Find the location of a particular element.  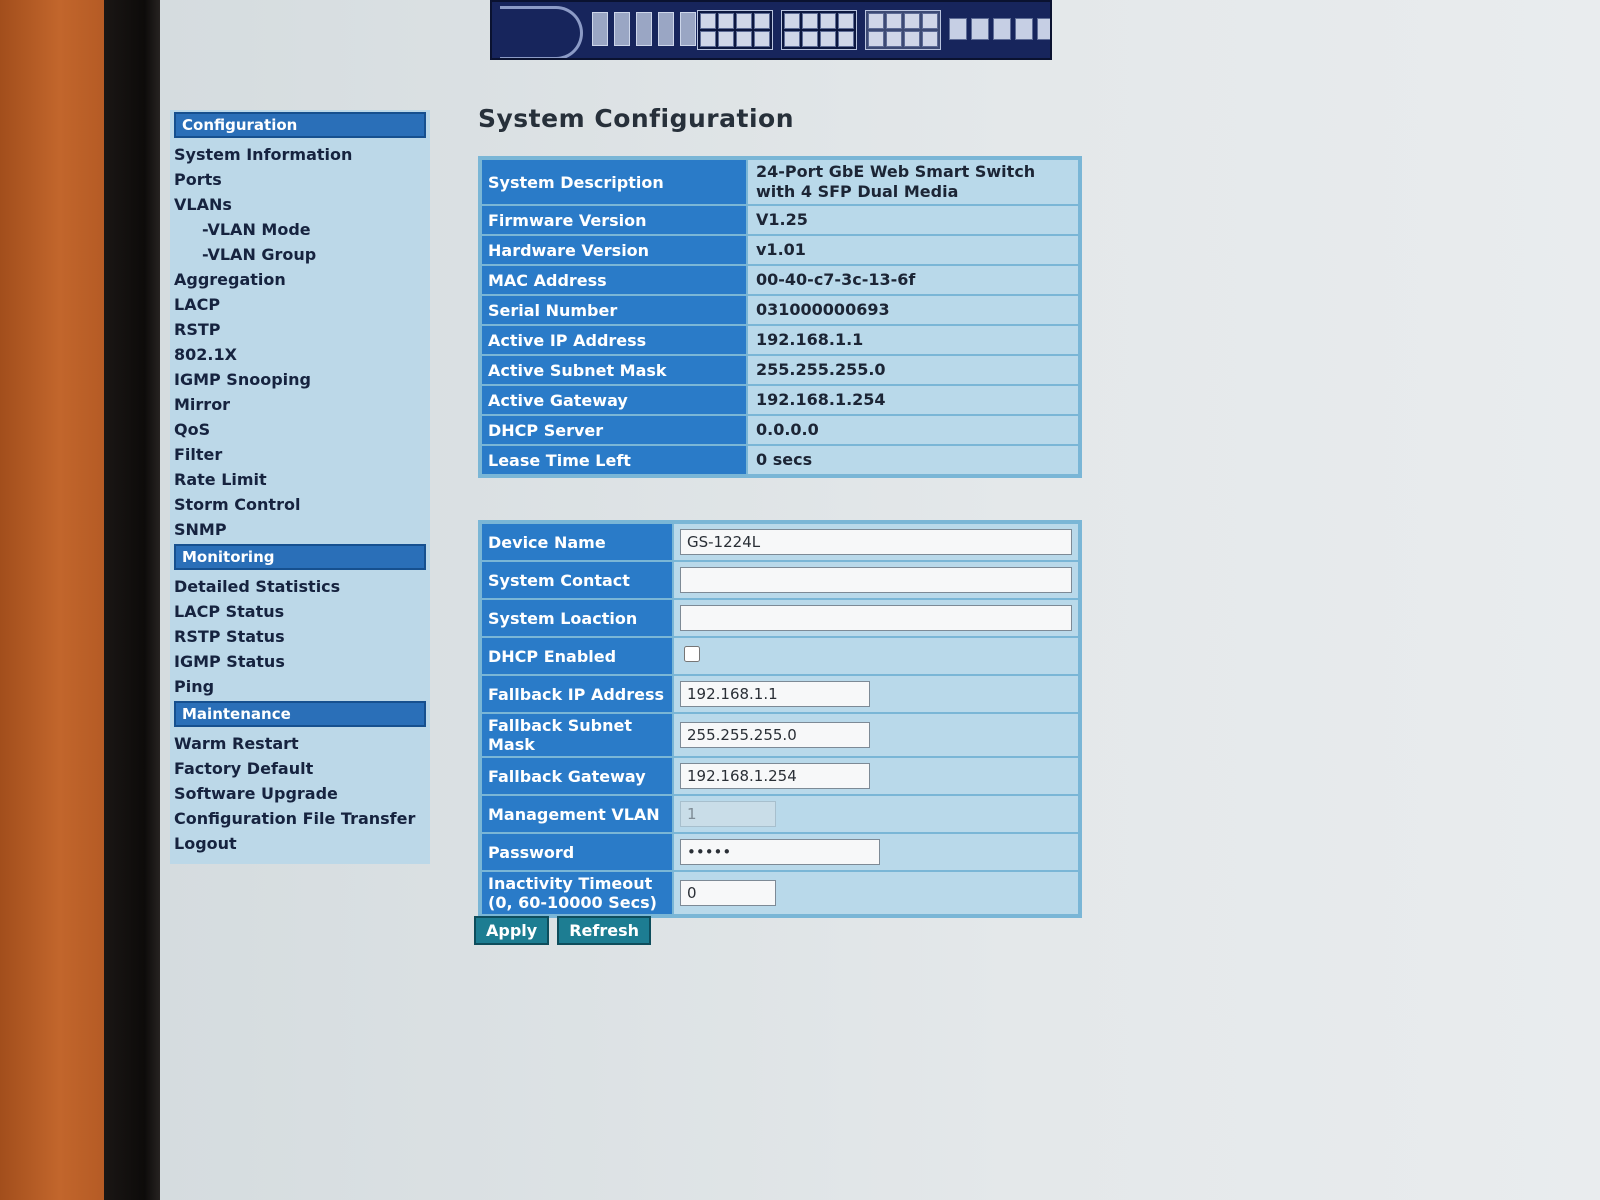

nav-item-mirror: Mirror is located at coordinates (300, 404).